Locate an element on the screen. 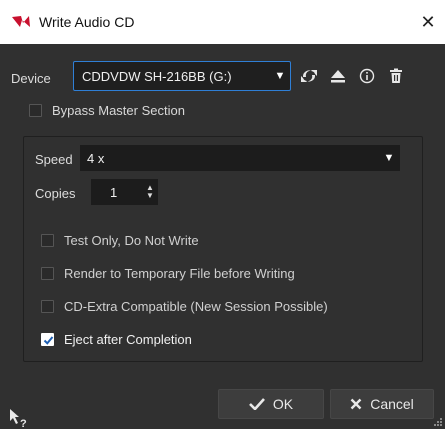 The image size is (445, 429). app-logo-icon is located at coordinates (21, 21).